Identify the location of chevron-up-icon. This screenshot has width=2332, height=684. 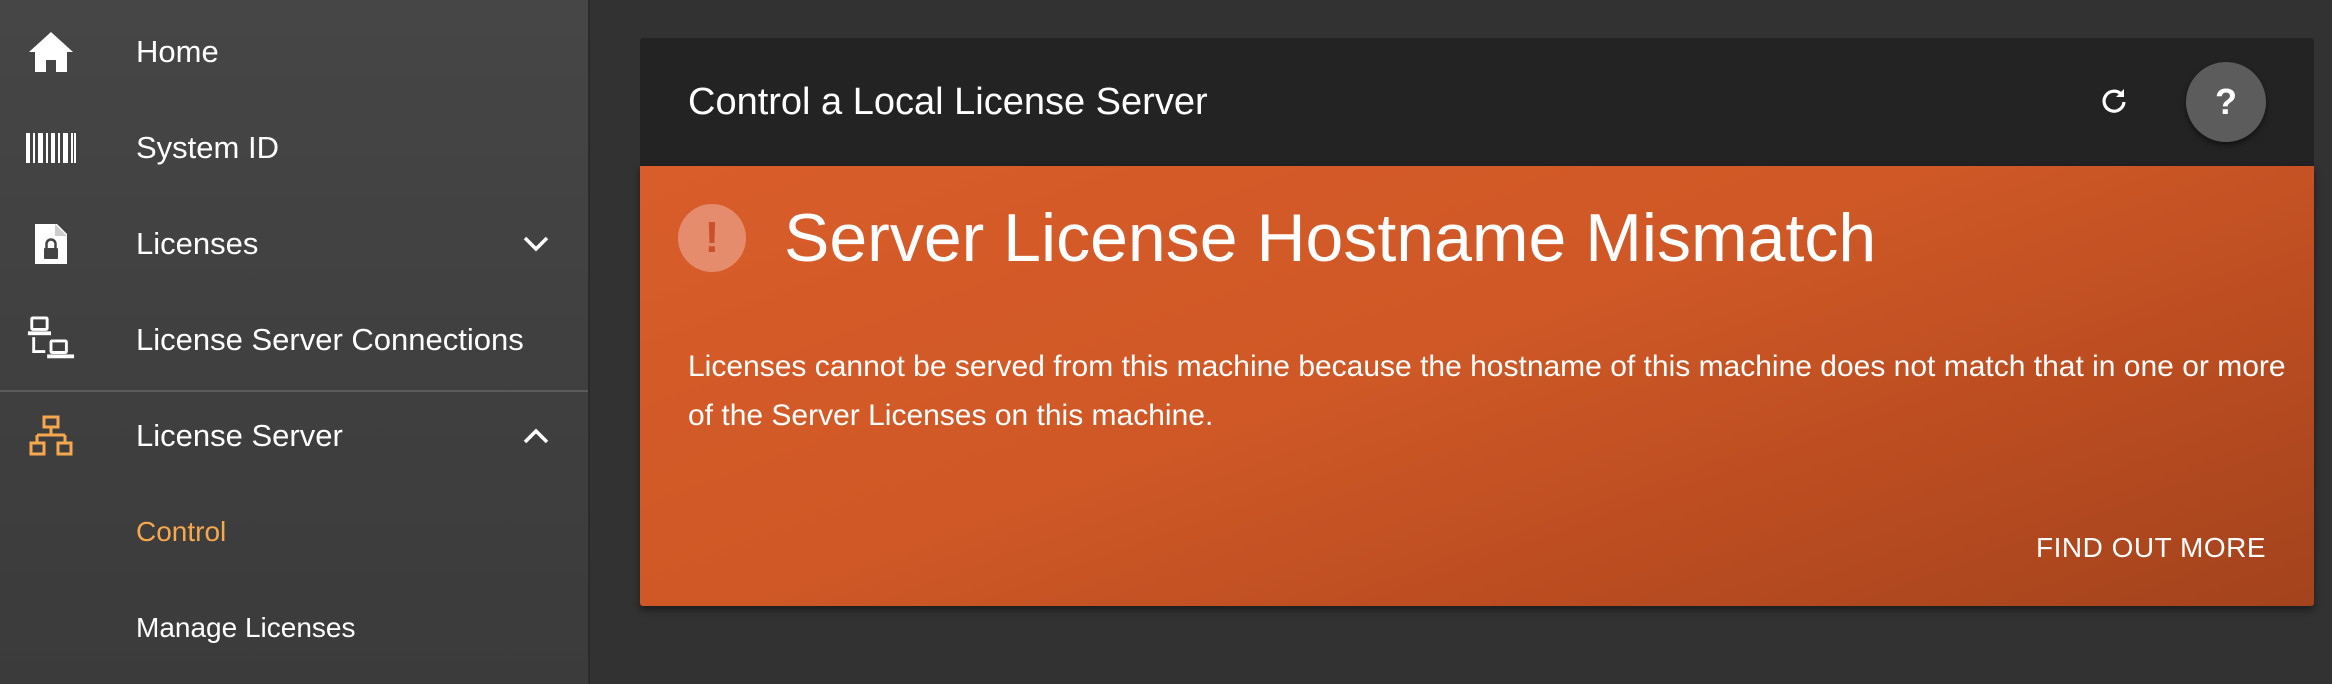
(536, 436).